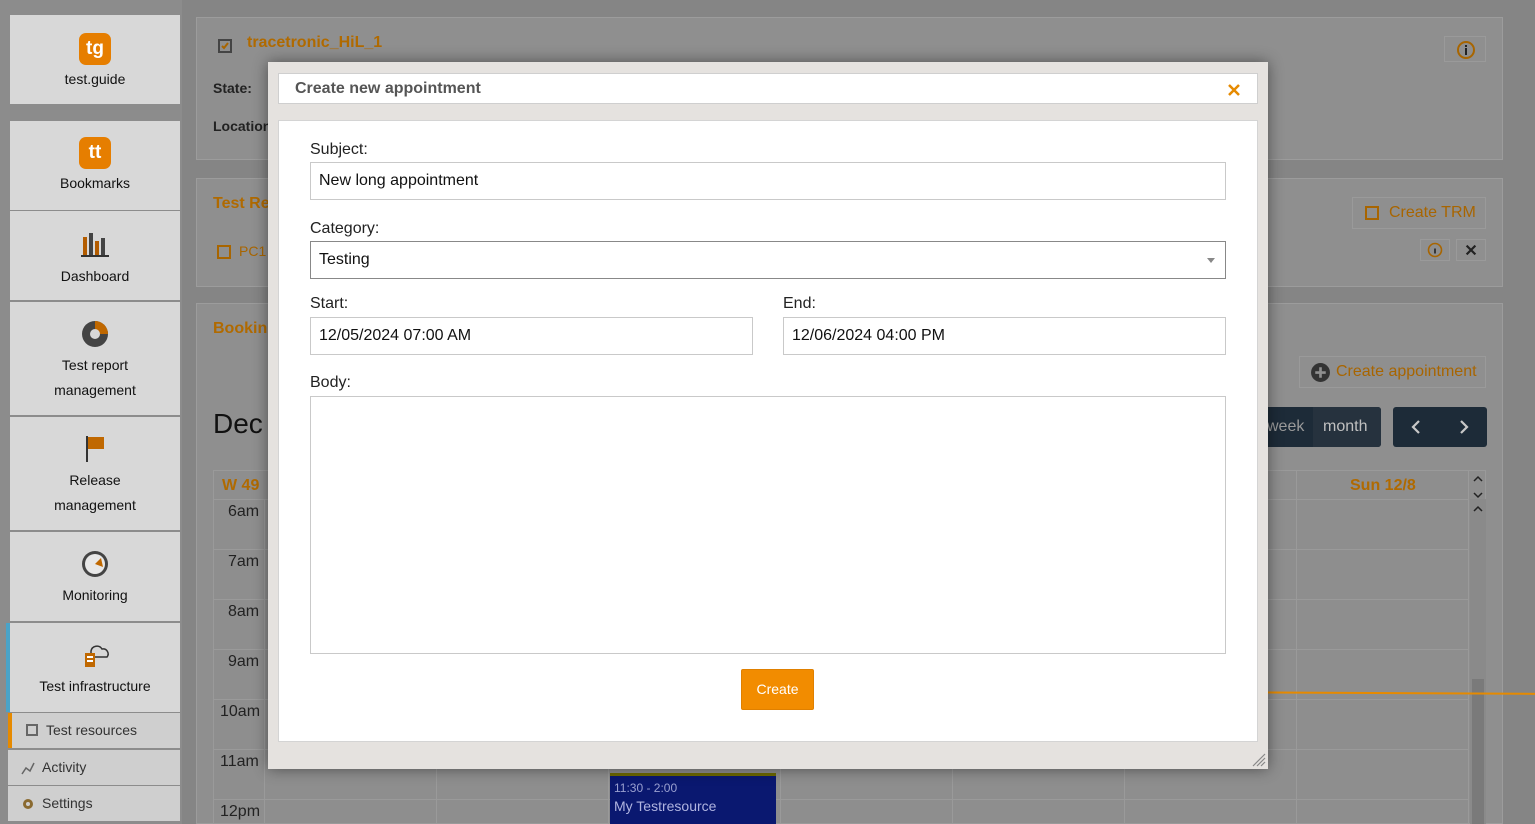 This screenshot has width=1535, height=824. I want to click on sidebar-item-label: Bookmarks, so click(95, 183).